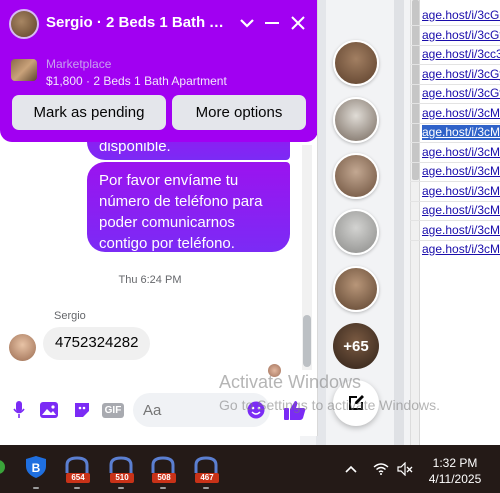 The width and height of the screenshot is (500, 493). Describe the element at coordinates (4, 467) in the screenshot. I see `taskbar-app-icon` at that location.